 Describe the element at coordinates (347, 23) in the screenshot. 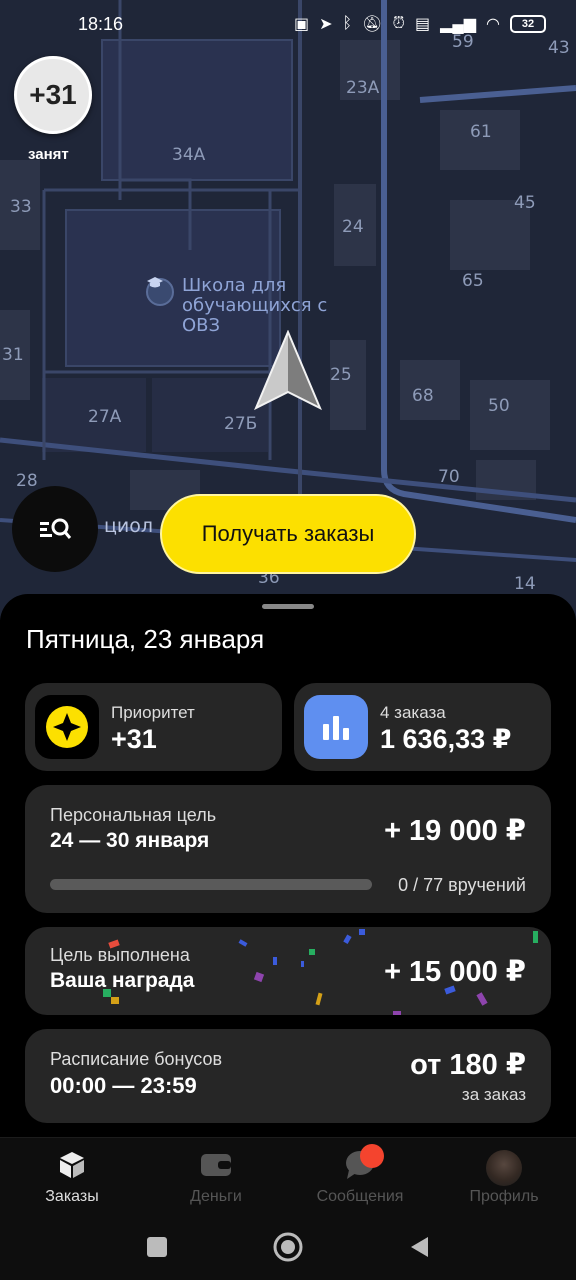

I see `bluetooth-icon: ᛒ` at that location.